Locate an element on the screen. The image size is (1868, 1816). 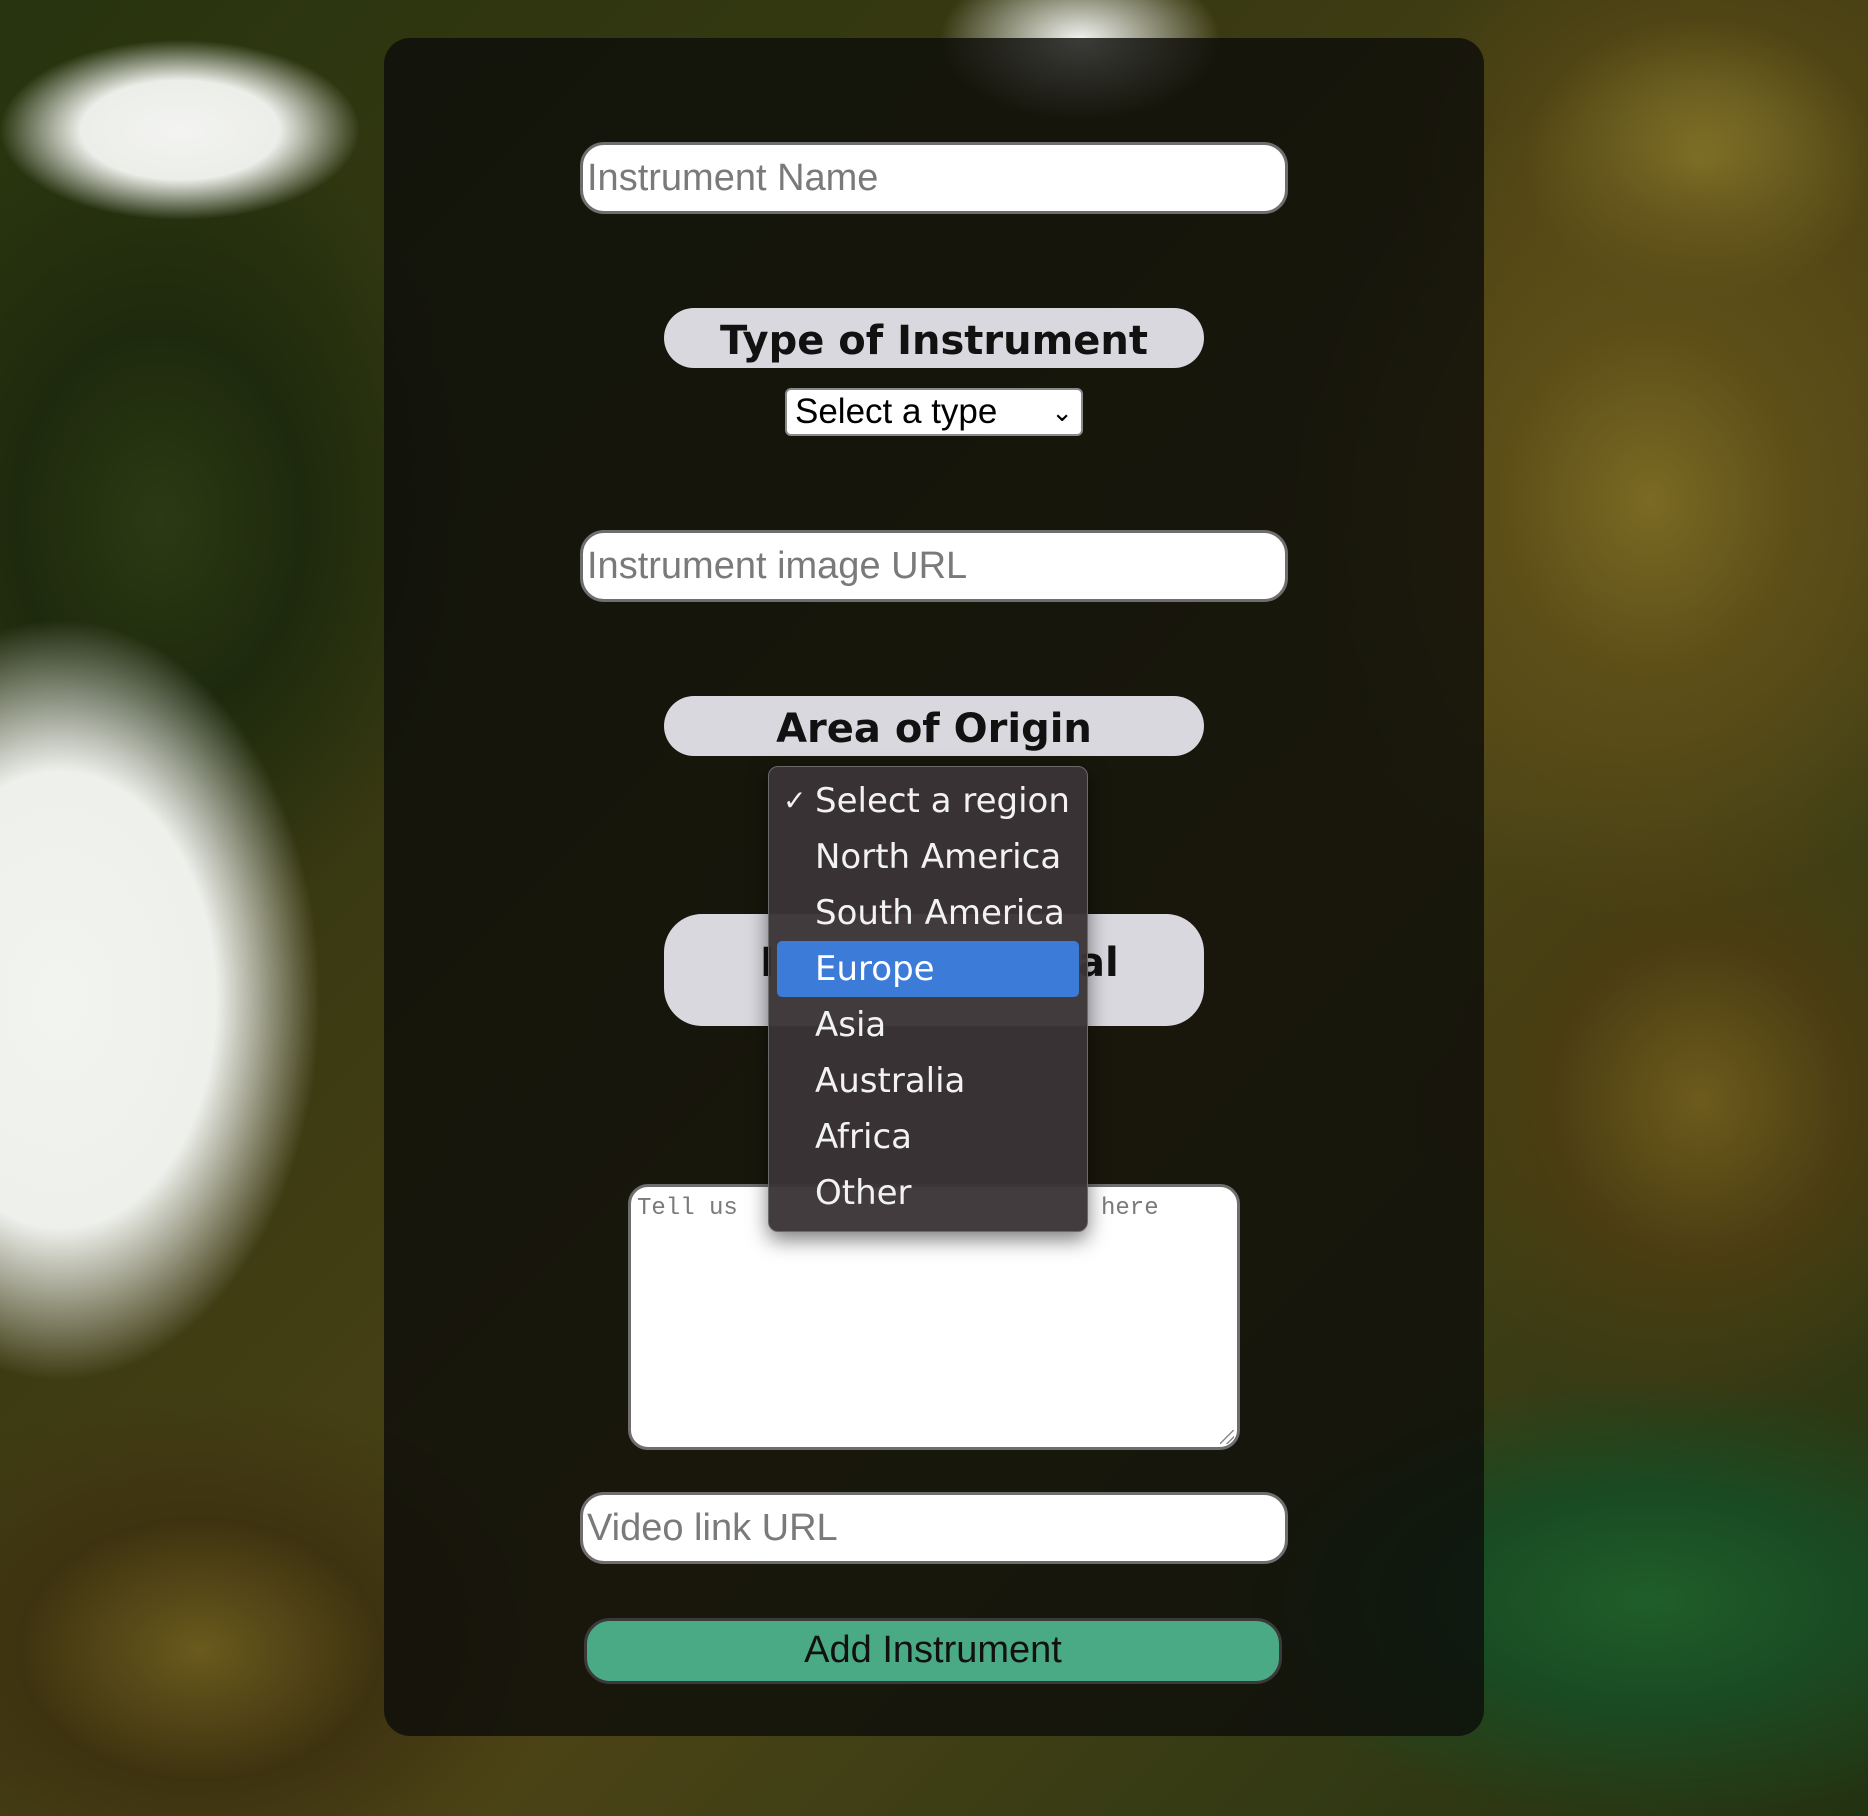
region-option-australia: Australia is located at coordinates (928, 1081).